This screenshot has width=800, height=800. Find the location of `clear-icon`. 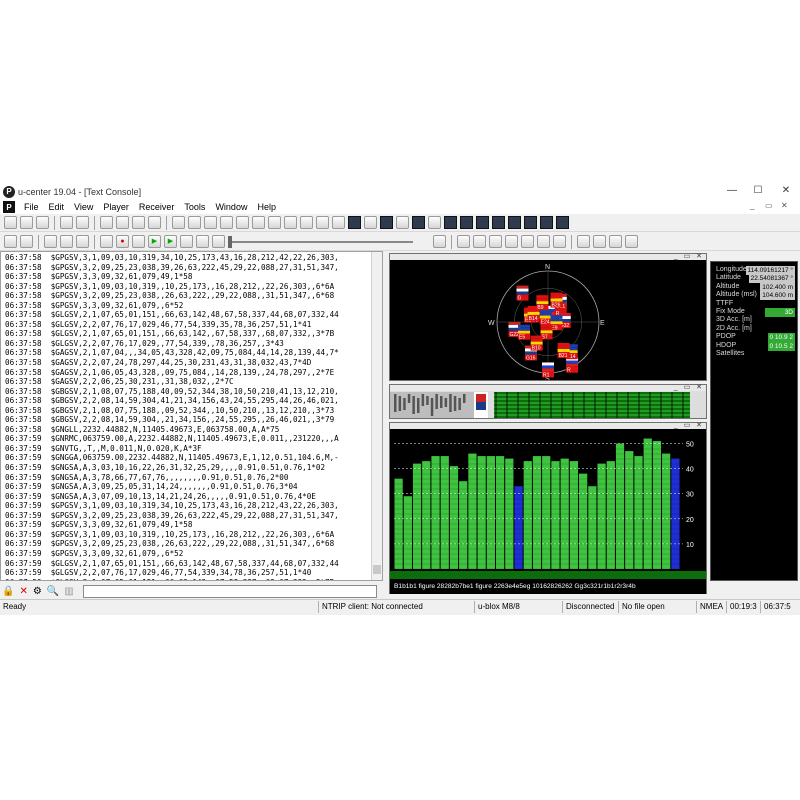

clear-icon is located at coordinates (154, 222).